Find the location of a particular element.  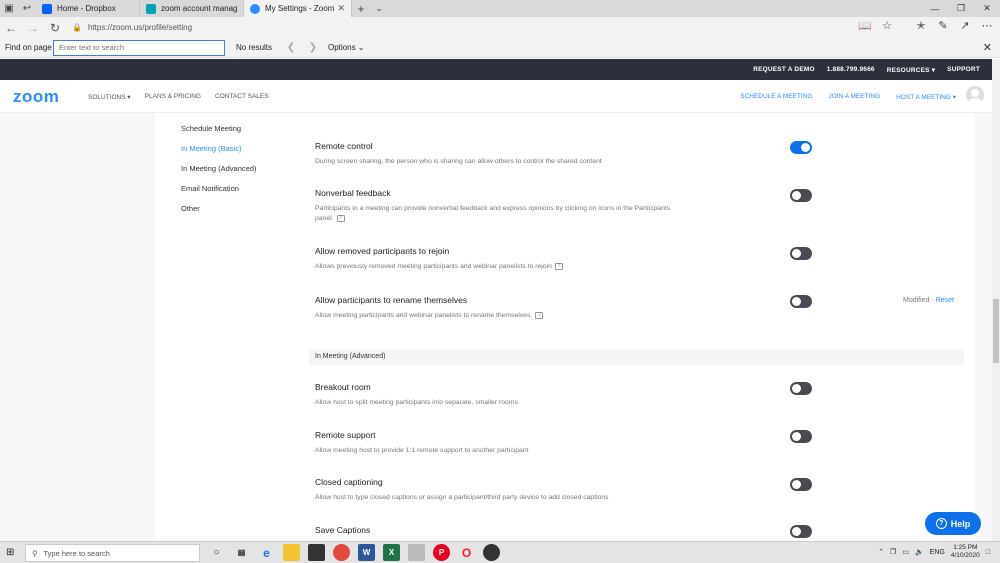

find-input: Enter text to search is located at coordinates (139, 47).